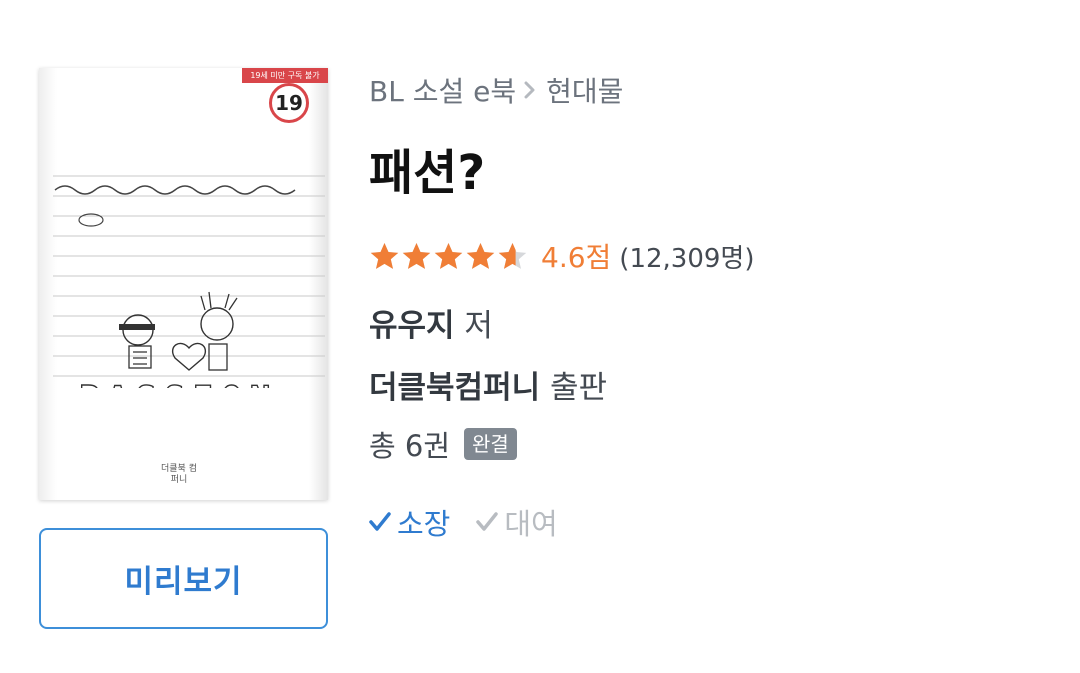 This screenshot has height=673, width=1080. I want to click on ownership-options: 소장 대여, so click(462, 522).